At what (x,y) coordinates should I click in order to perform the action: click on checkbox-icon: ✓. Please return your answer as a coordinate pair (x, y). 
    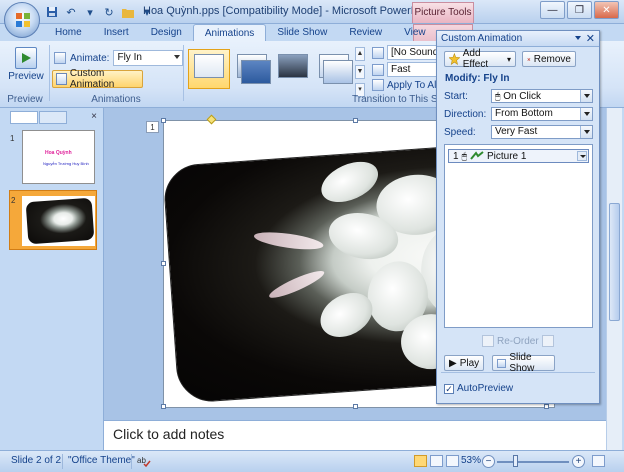
    Looking at the image, I should click on (449, 388).